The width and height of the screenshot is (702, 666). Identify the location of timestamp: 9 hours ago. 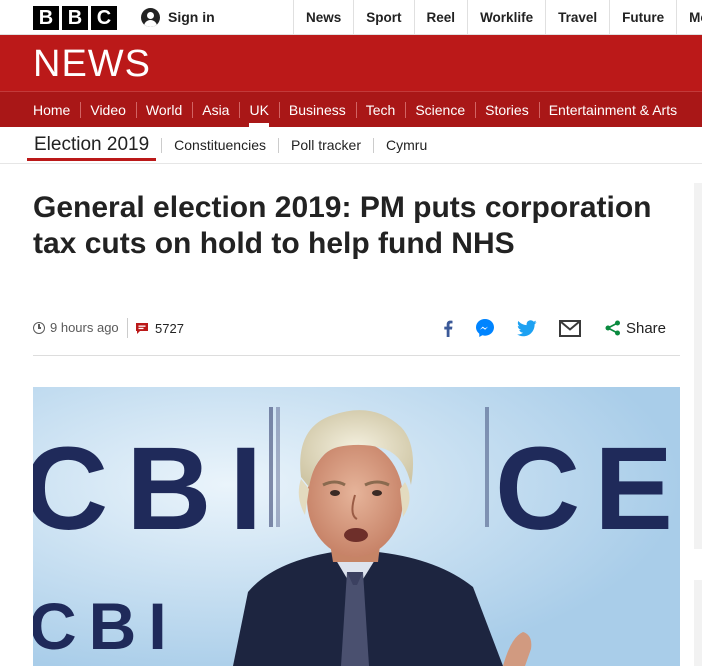
(76, 327).